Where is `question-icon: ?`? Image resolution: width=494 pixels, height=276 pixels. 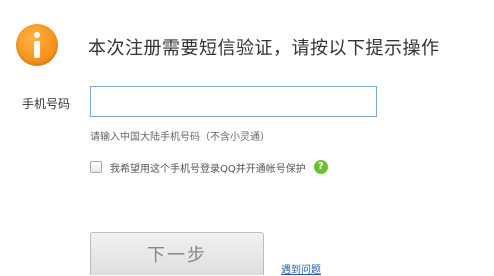 question-icon: ? is located at coordinates (320, 167).